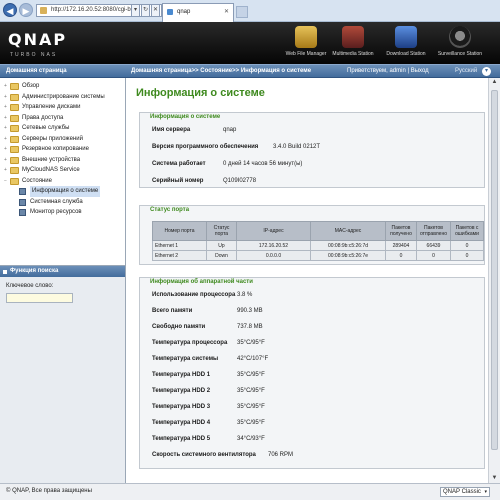 The height and width of the screenshot is (500, 500). Describe the element at coordinates (201, 282) in the screenshot. I see `section-heading: Информация об аппаратной части` at that location.